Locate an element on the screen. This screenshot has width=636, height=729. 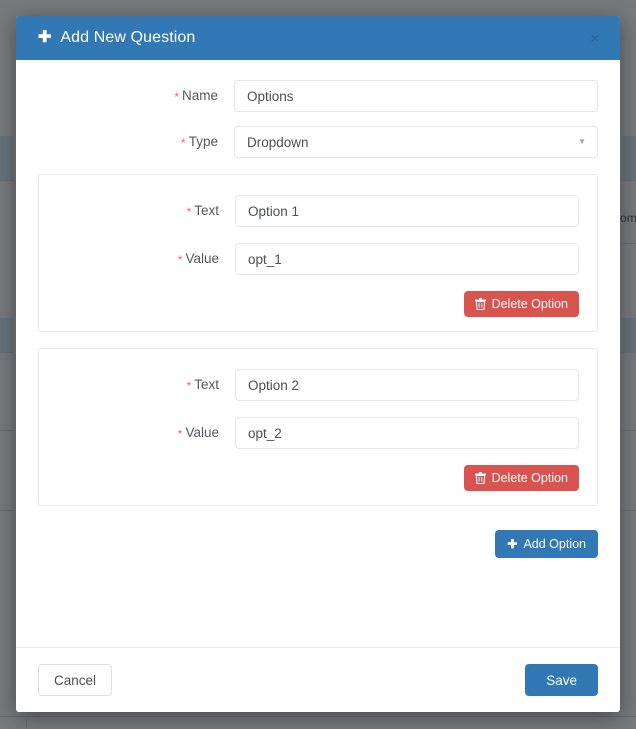
name-input: Options is located at coordinates (416, 96).